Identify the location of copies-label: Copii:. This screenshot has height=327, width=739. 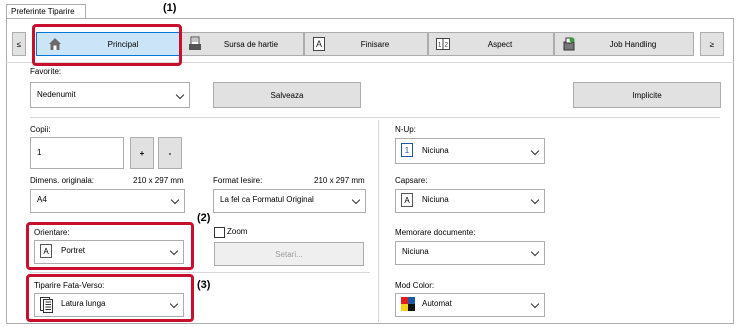
(40, 129).